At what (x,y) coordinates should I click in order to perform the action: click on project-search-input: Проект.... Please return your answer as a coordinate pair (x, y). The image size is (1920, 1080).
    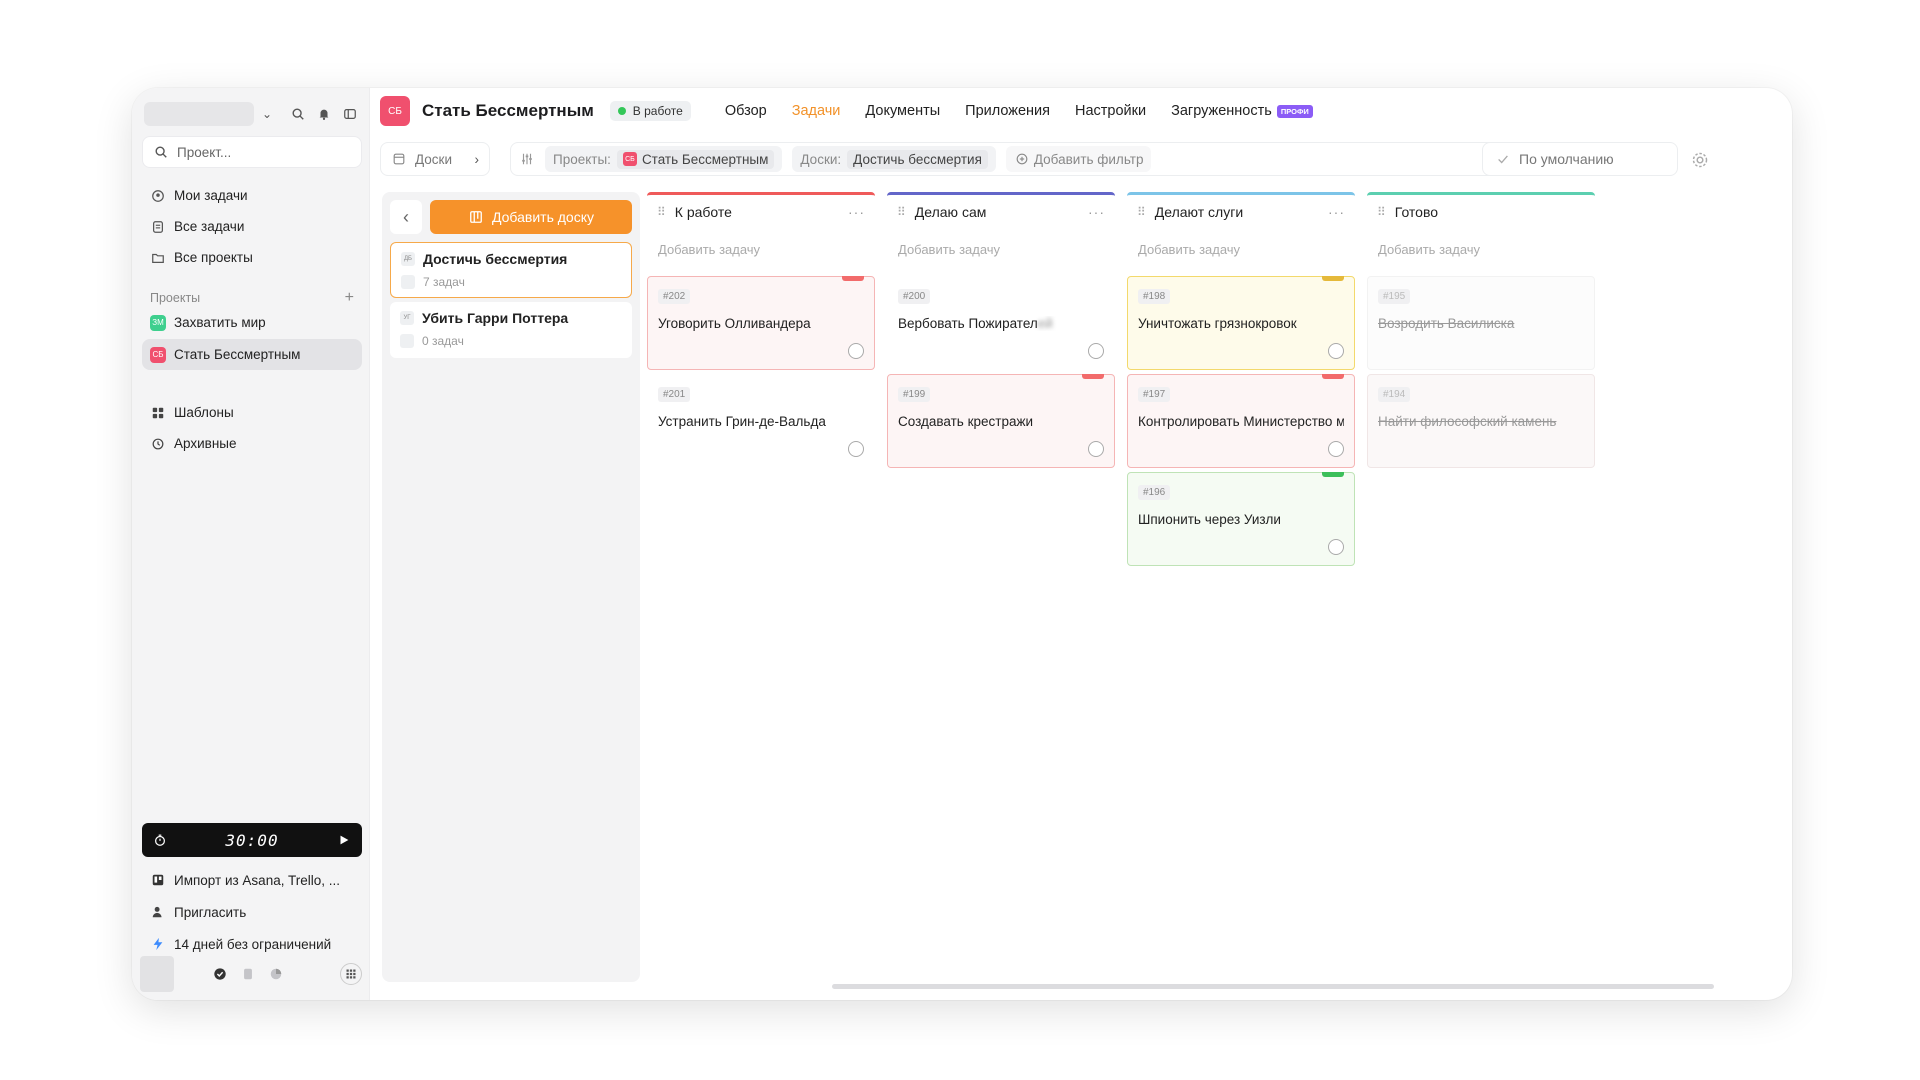
    Looking at the image, I should click on (252, 152).